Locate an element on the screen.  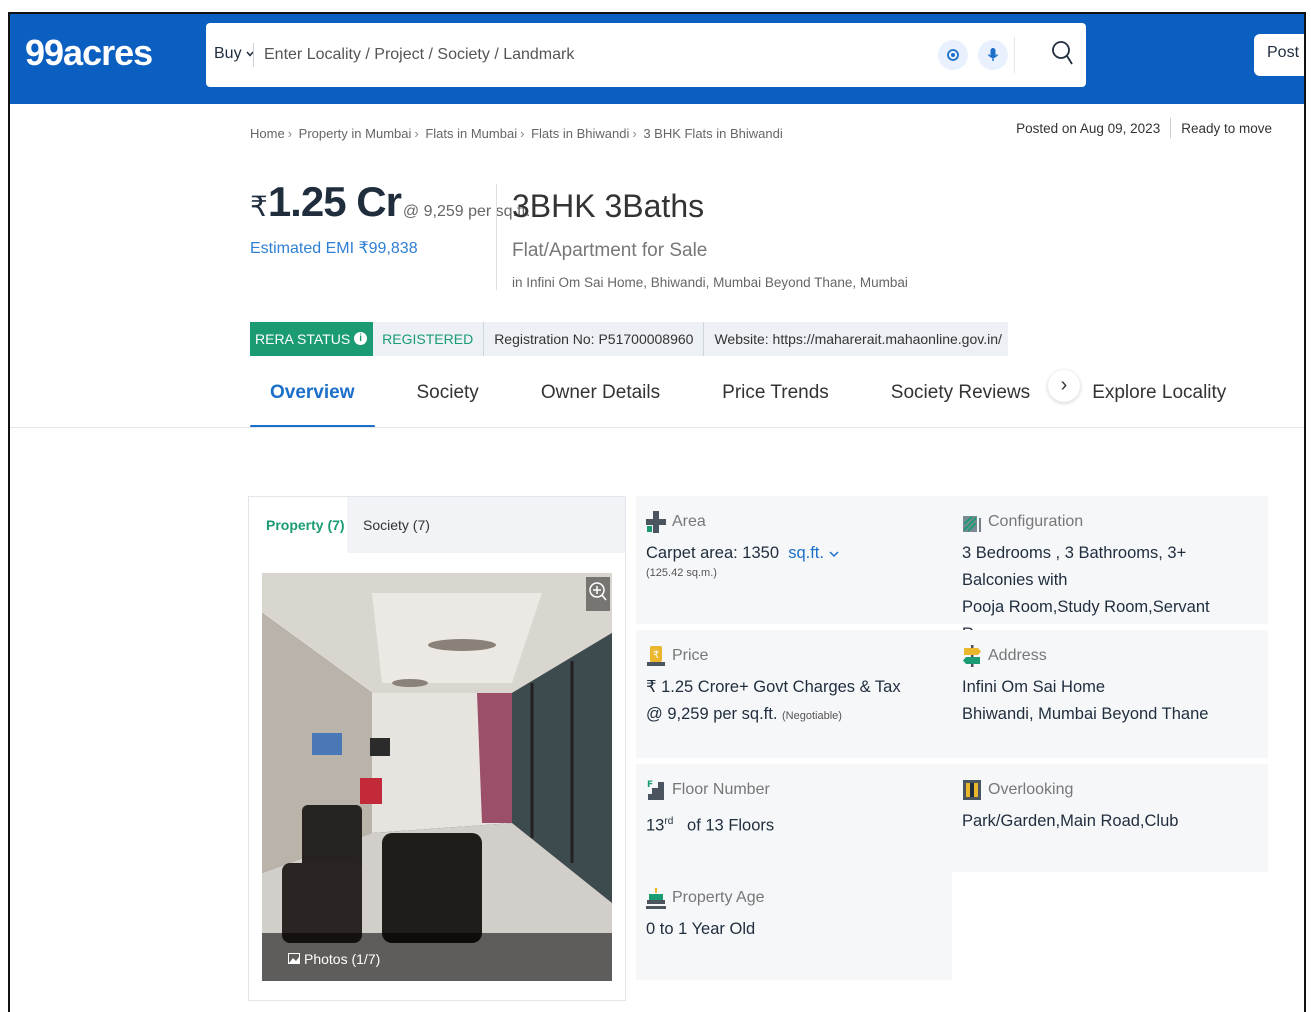
living-room-image is located at coordinates (437, 777).